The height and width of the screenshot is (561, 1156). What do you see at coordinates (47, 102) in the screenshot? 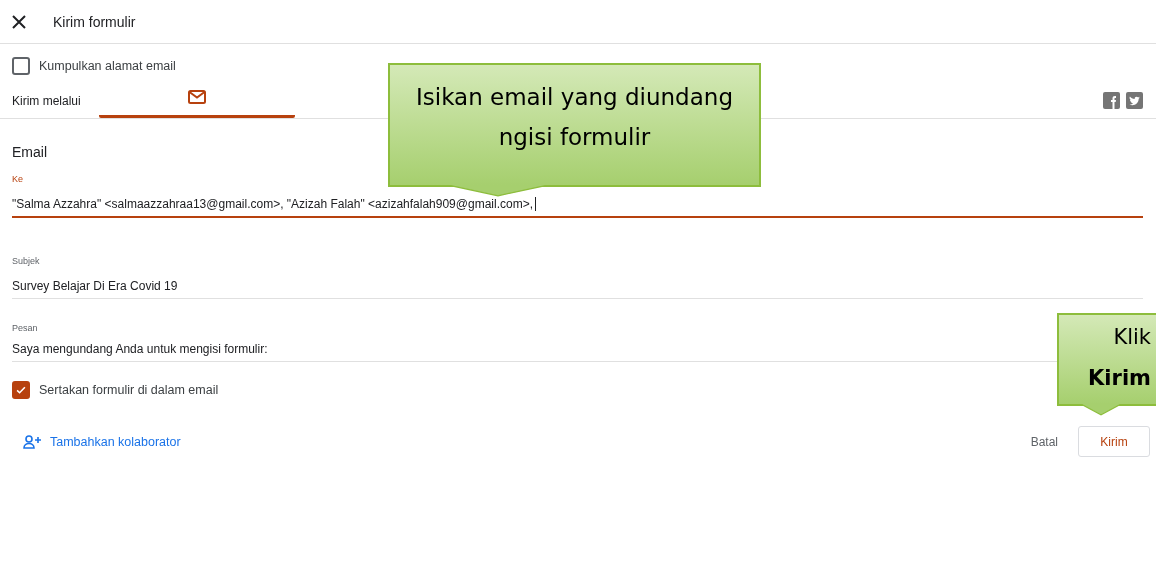
I see `send-via-label: Kirim melalui` at bounding box center [47, 102].